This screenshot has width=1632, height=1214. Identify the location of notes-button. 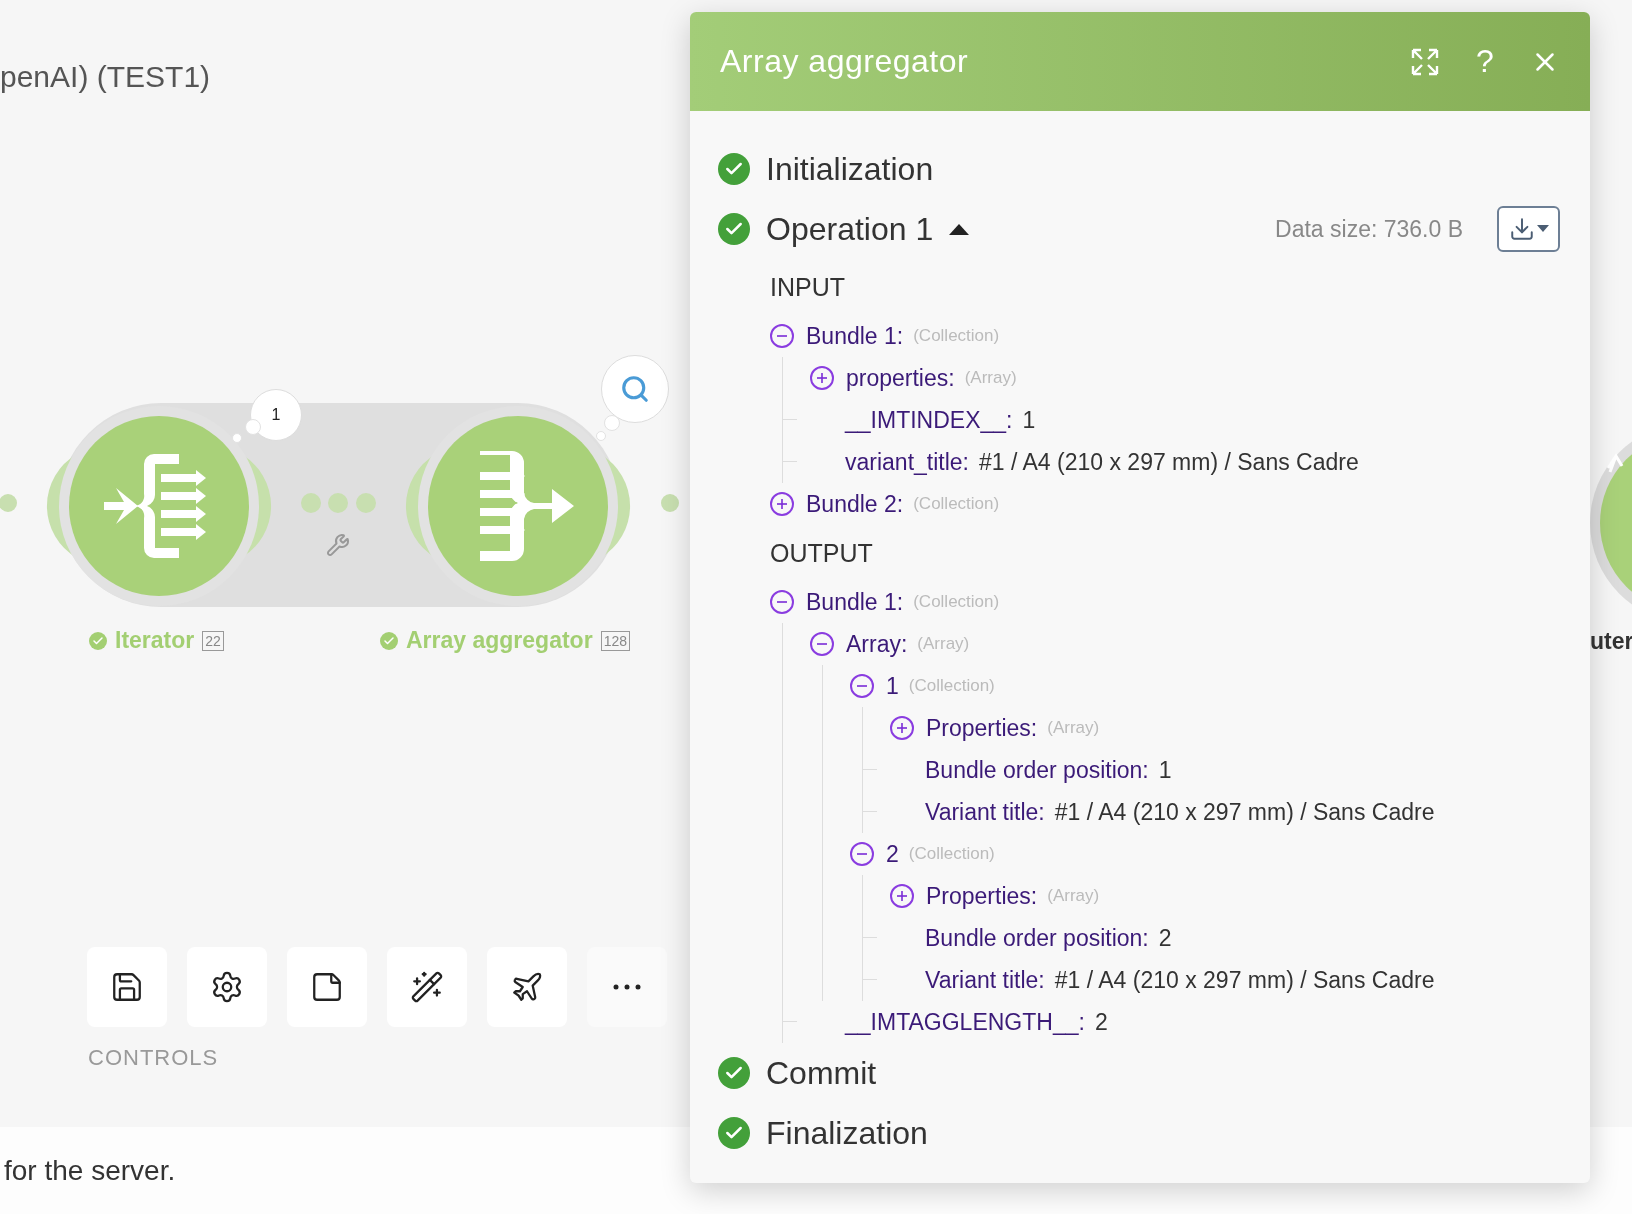
(327, 987).